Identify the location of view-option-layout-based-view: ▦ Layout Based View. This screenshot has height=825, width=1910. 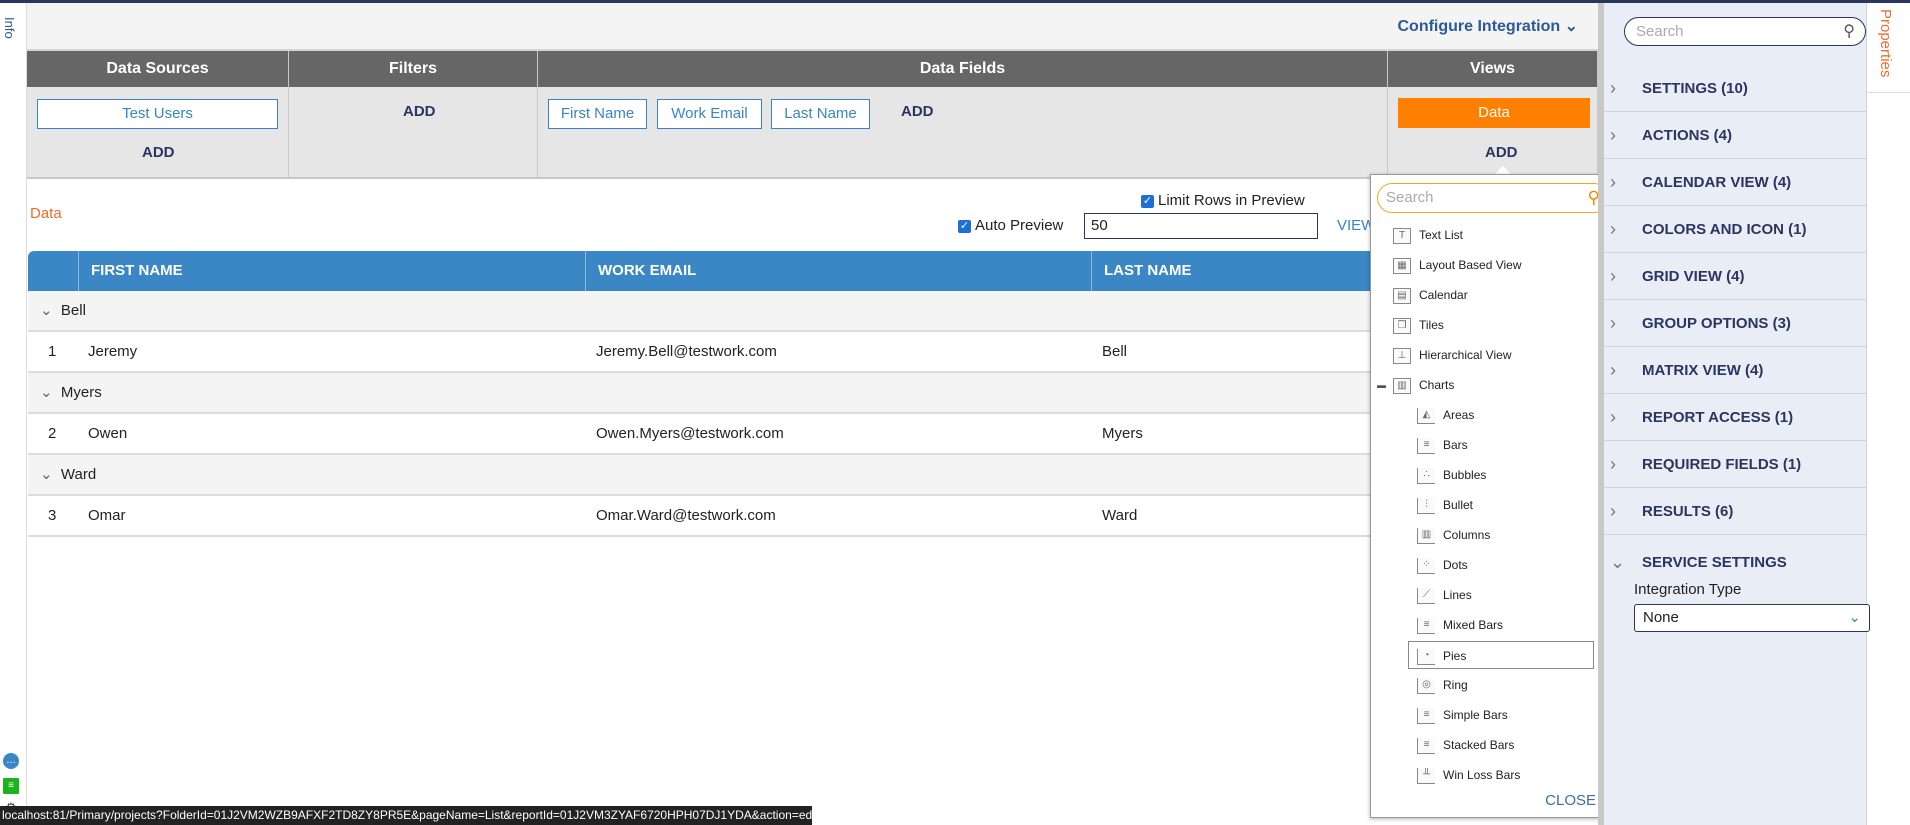
(1457, 265).